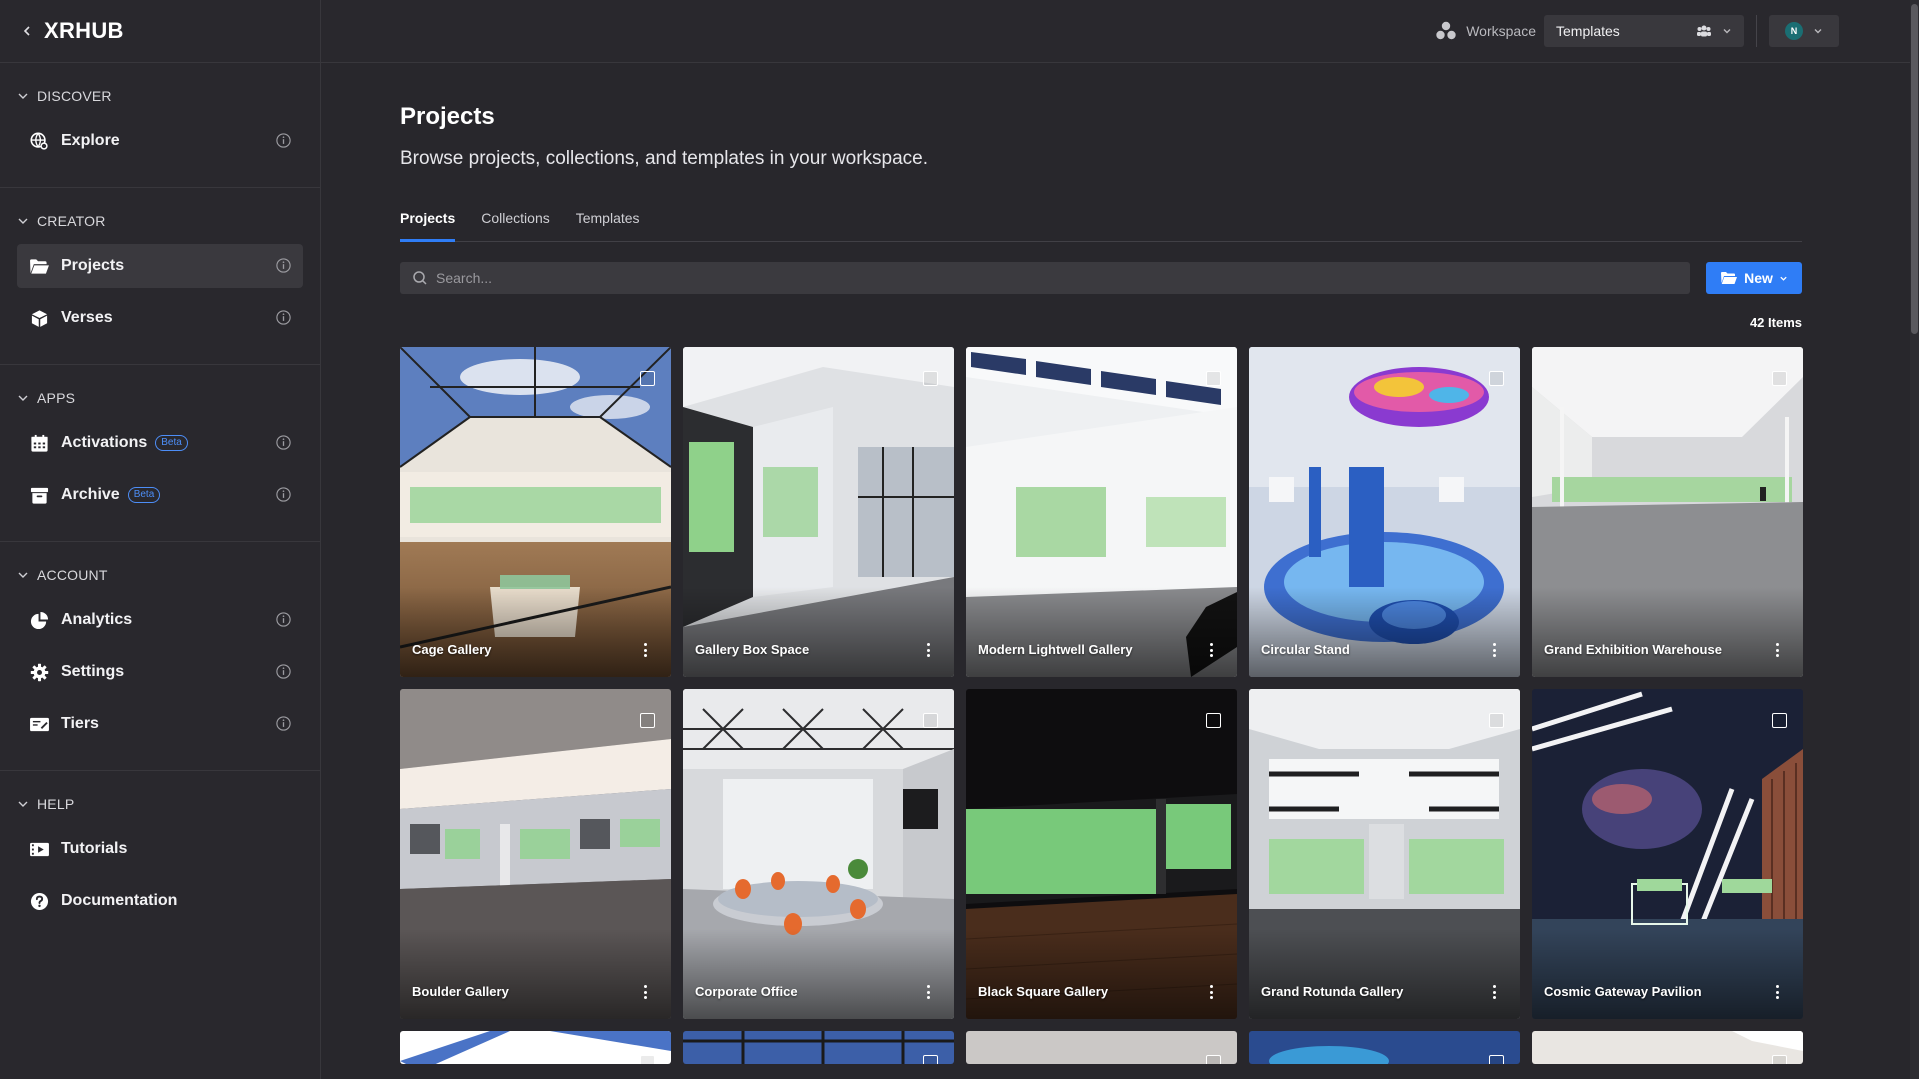  Describe the element at coordinates (1756, 31) in the screenshot. I see `topbar-divider` at that location.